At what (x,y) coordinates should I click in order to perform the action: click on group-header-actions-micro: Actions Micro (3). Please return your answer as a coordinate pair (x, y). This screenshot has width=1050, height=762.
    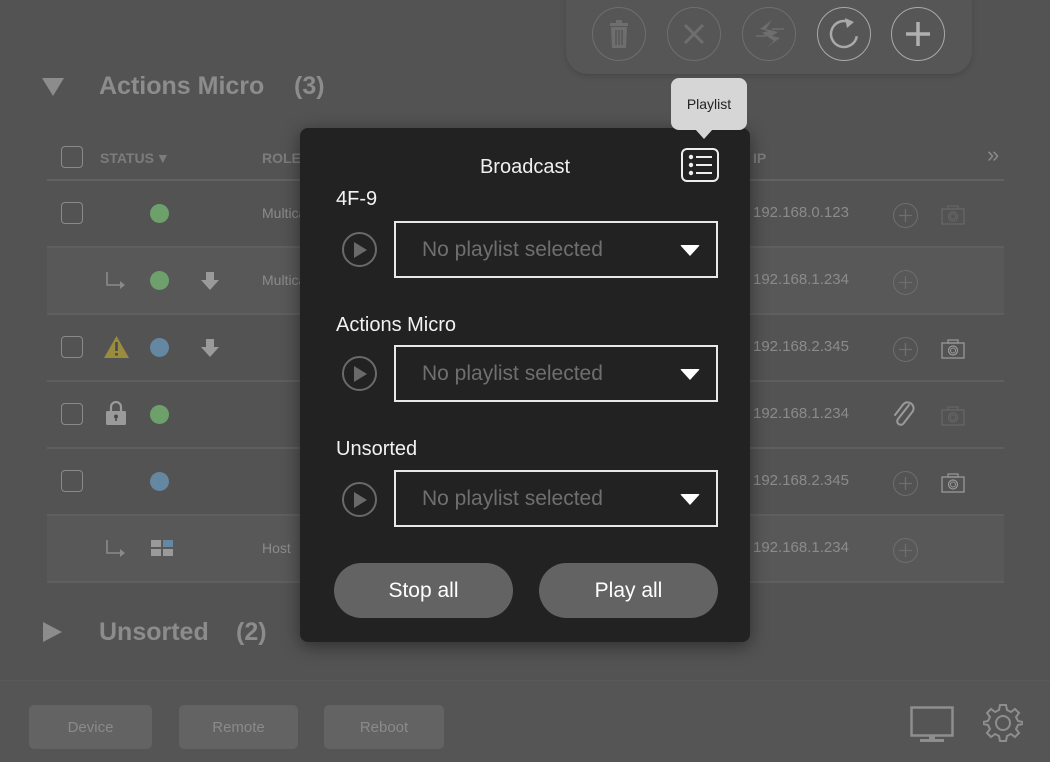
    Looking at the image, I should click on (182, 86).